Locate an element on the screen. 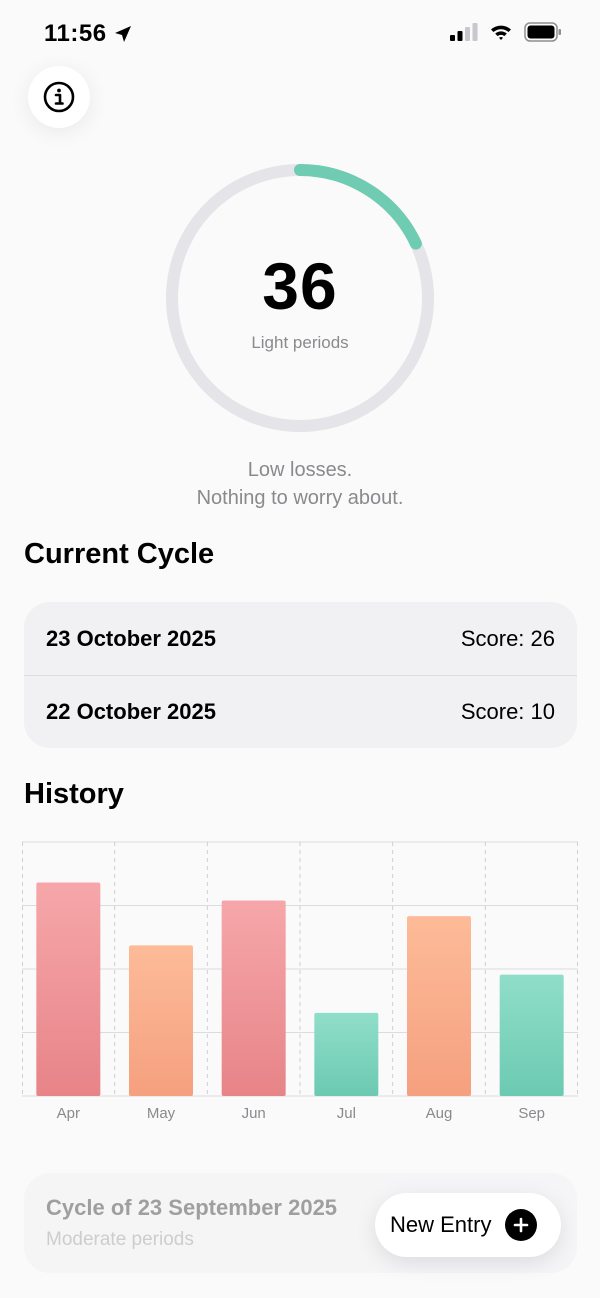  info-button is located at coordinates (59, 97).